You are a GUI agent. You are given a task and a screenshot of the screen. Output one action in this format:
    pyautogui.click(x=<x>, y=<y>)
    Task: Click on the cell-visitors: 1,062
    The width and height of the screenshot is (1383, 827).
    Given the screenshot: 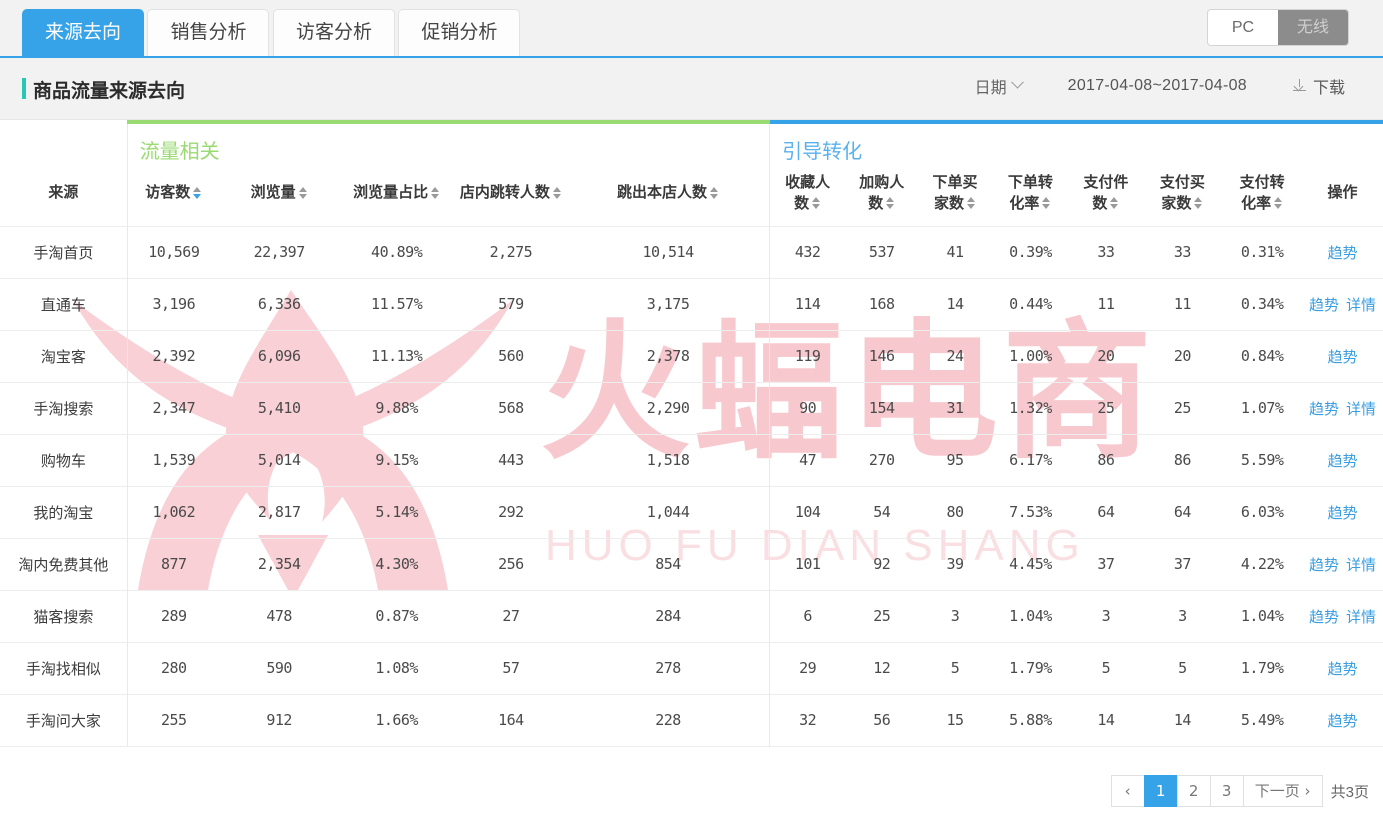 What is the action you would take?
    pyautogui.click(x=173, y=511)
    